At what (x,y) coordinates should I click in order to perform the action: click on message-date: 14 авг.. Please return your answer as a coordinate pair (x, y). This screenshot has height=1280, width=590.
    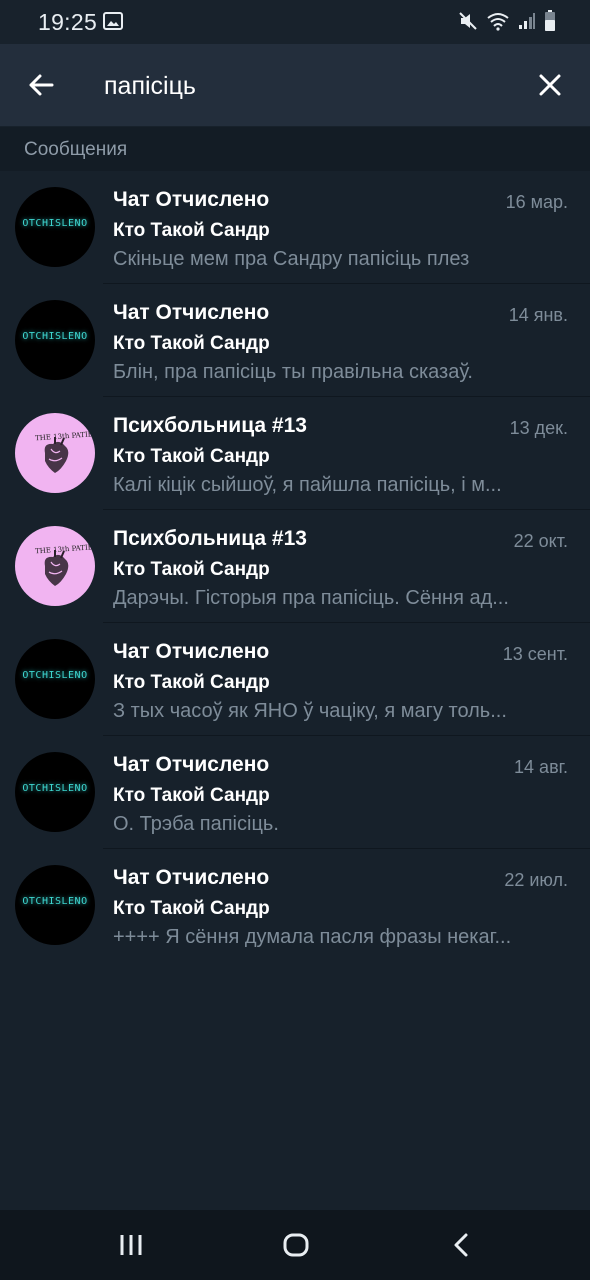
    Looking at the image, I should click on (541, 767).